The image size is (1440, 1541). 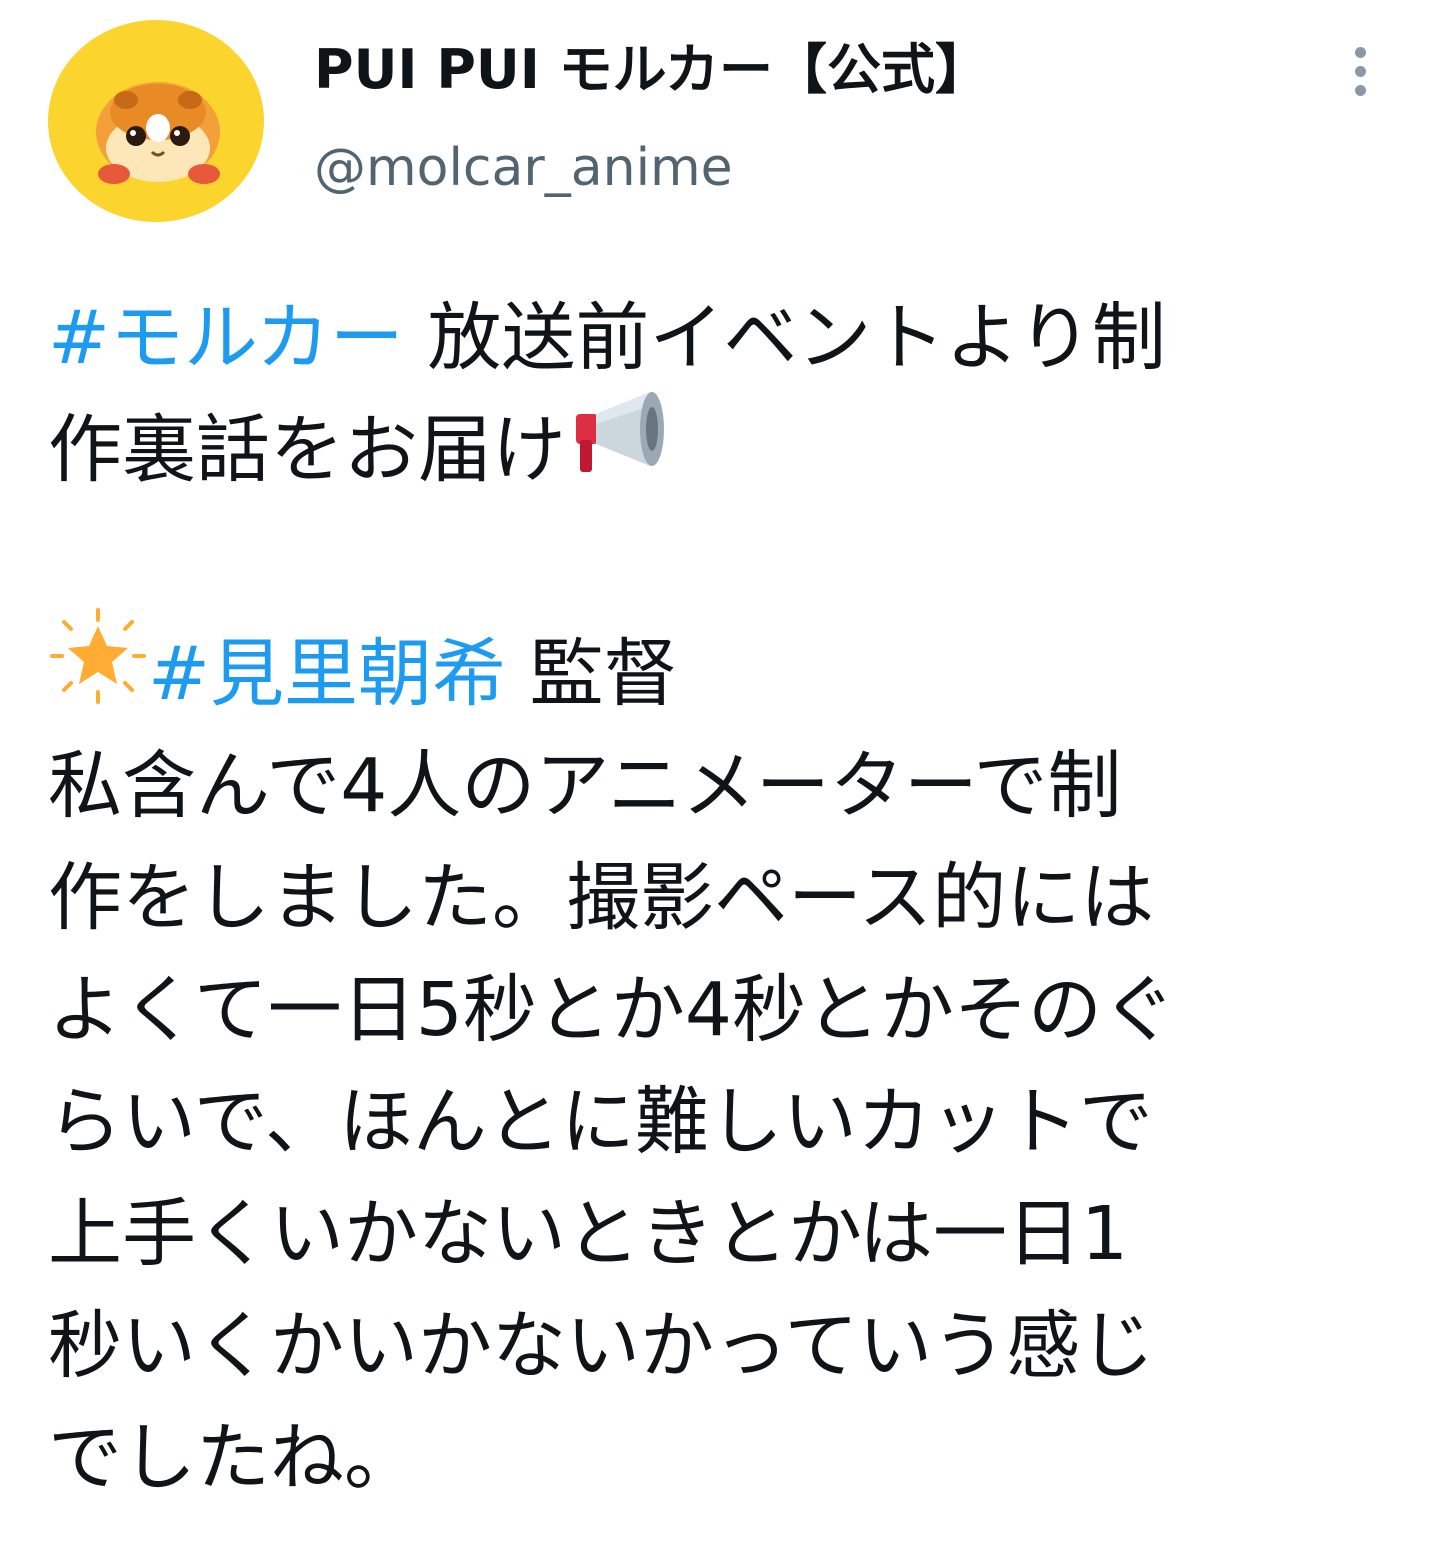 What do you see at coordinates (226, 338) in the screenshot?
I see `hashtag-link: #モルカー` at bounding box center [226, 338].